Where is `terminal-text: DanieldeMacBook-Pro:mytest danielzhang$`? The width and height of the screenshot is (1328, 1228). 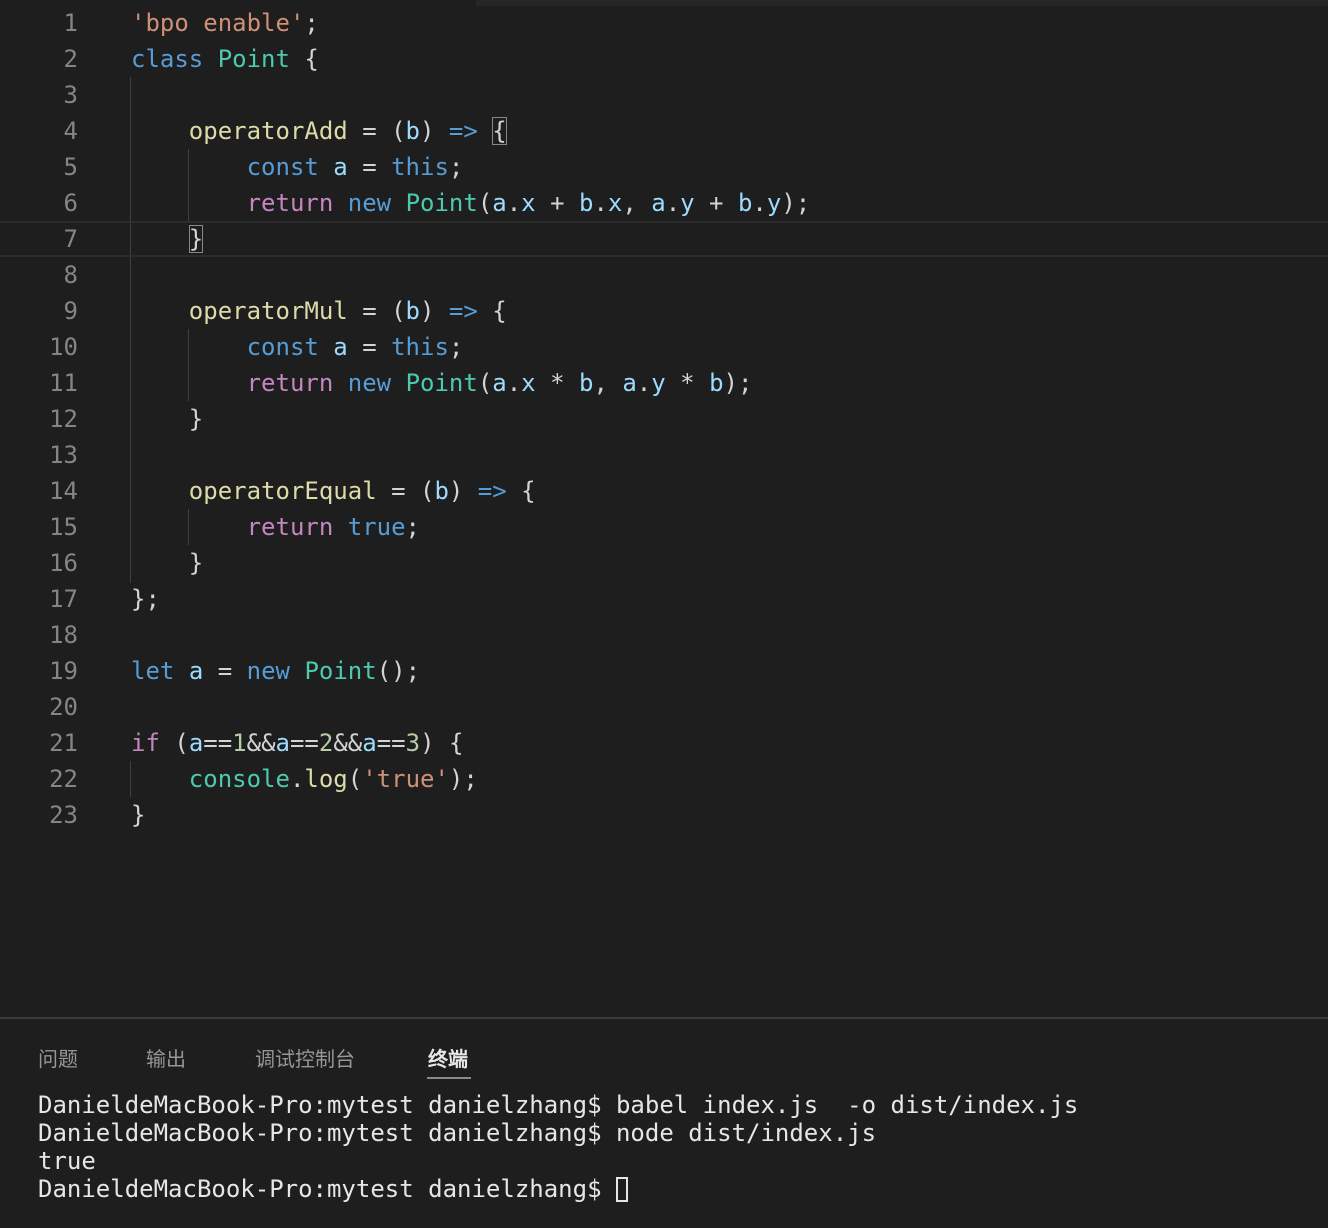
terminal-text: DanieldeMacBook-Pro:mytest danielzhang$ is located at coordinates (327, 1189).